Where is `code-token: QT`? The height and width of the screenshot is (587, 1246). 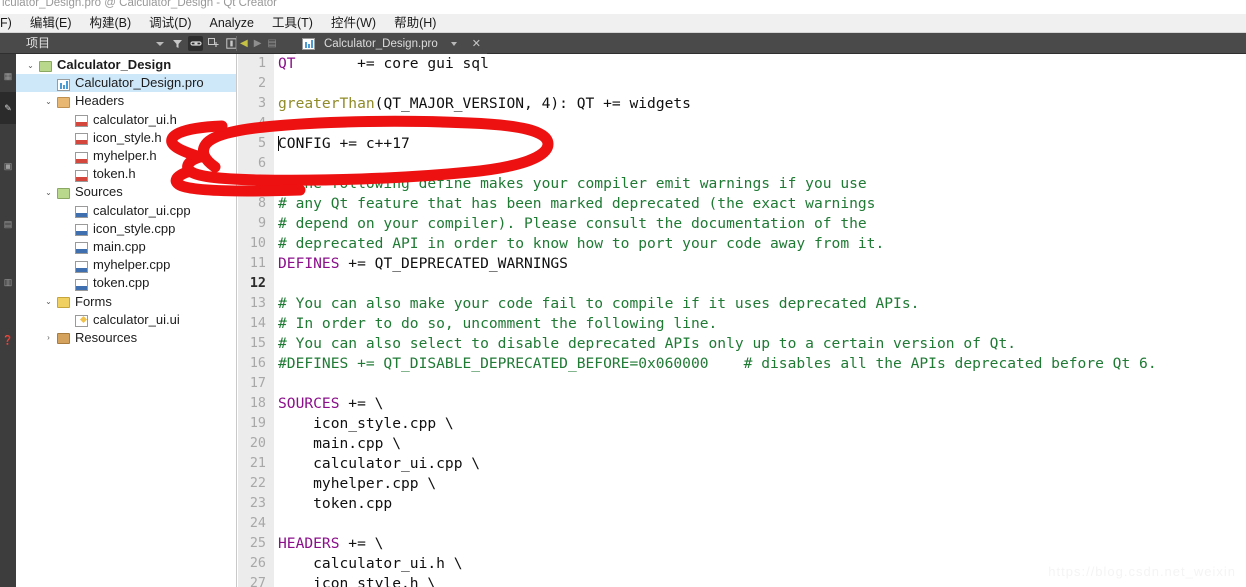
code-token: QT is located at coordinates (287, 63).